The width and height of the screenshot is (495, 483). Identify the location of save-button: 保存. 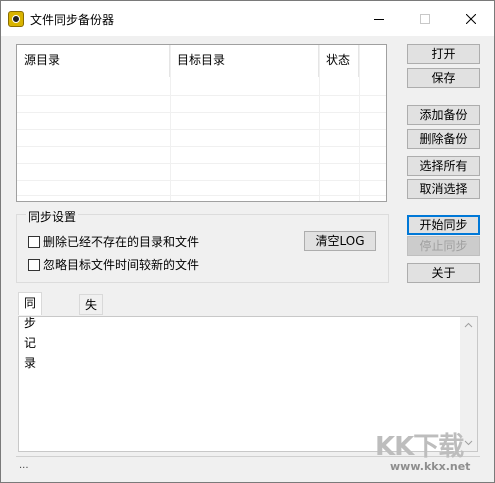
(443, 78).